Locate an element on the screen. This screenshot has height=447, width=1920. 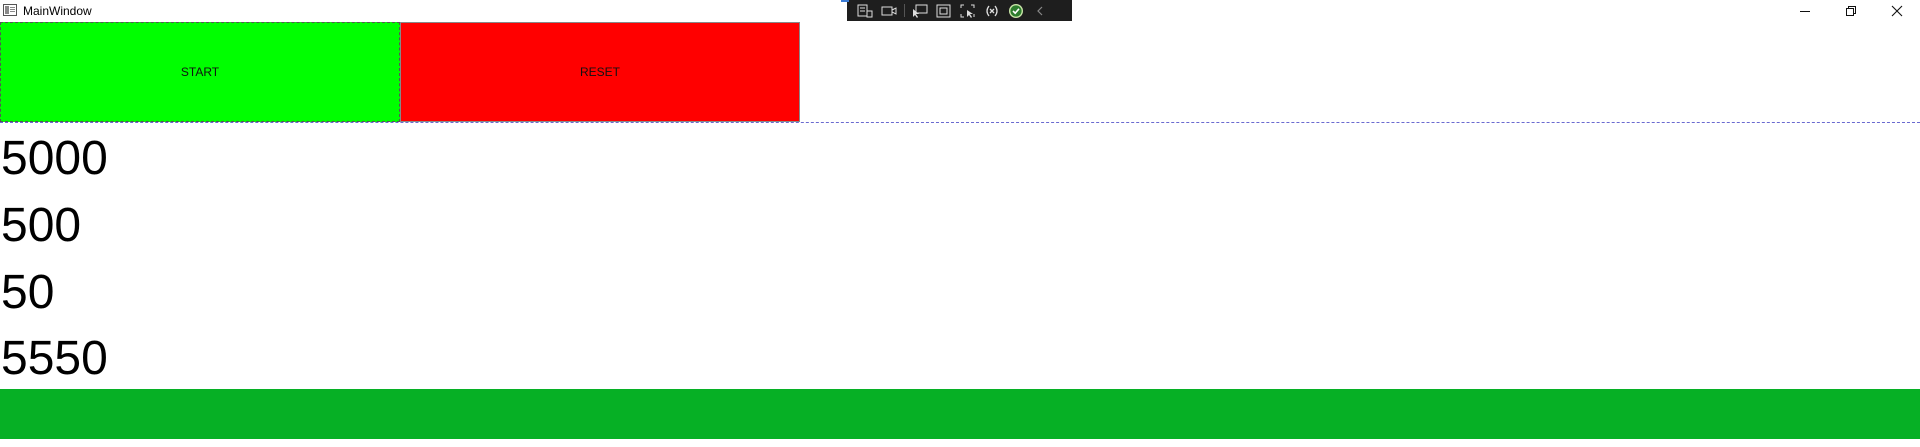
total-value-text: 5550 is located at coordinates (54, 358).